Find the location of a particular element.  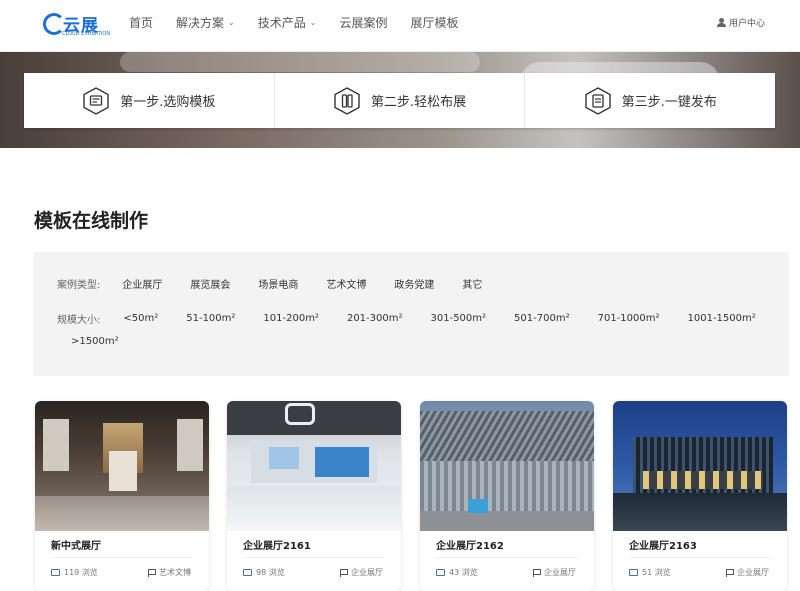

nav-item-label: 技术产品 is located at coordinates (281, 22).